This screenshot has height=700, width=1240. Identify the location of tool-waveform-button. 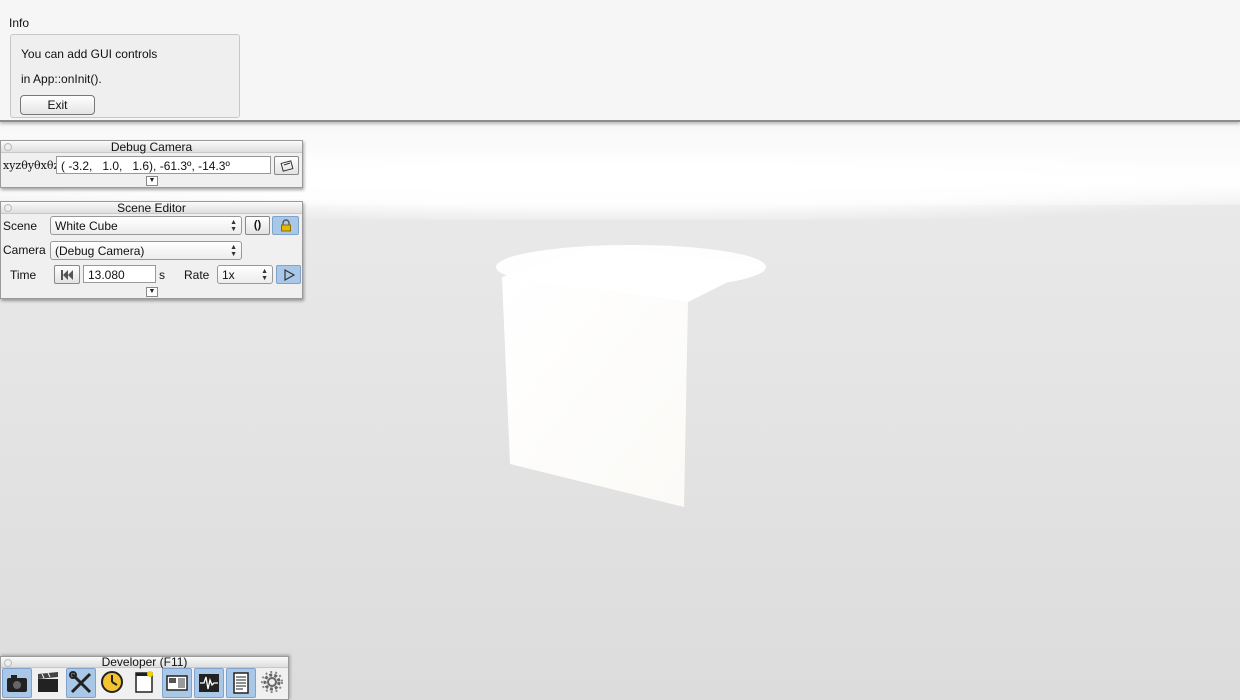
(209, 683).